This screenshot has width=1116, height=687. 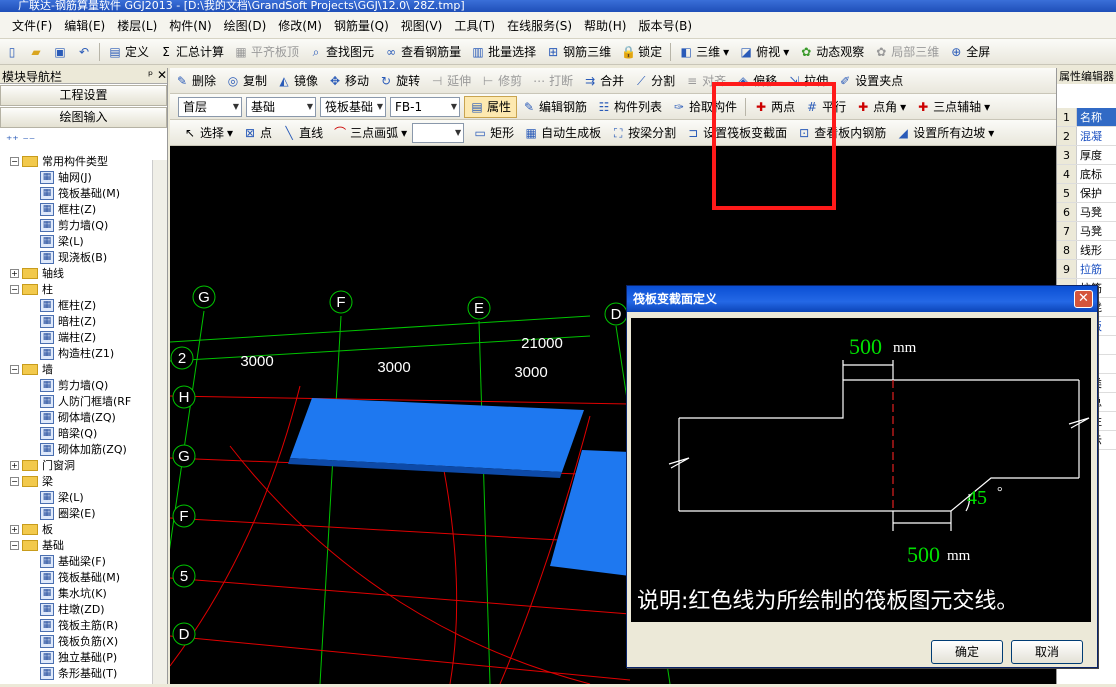 What do you see at coordinates (1083, 299) in the screenshot?
I see `close-icon: ✕` at bounding box center [1083, 299].